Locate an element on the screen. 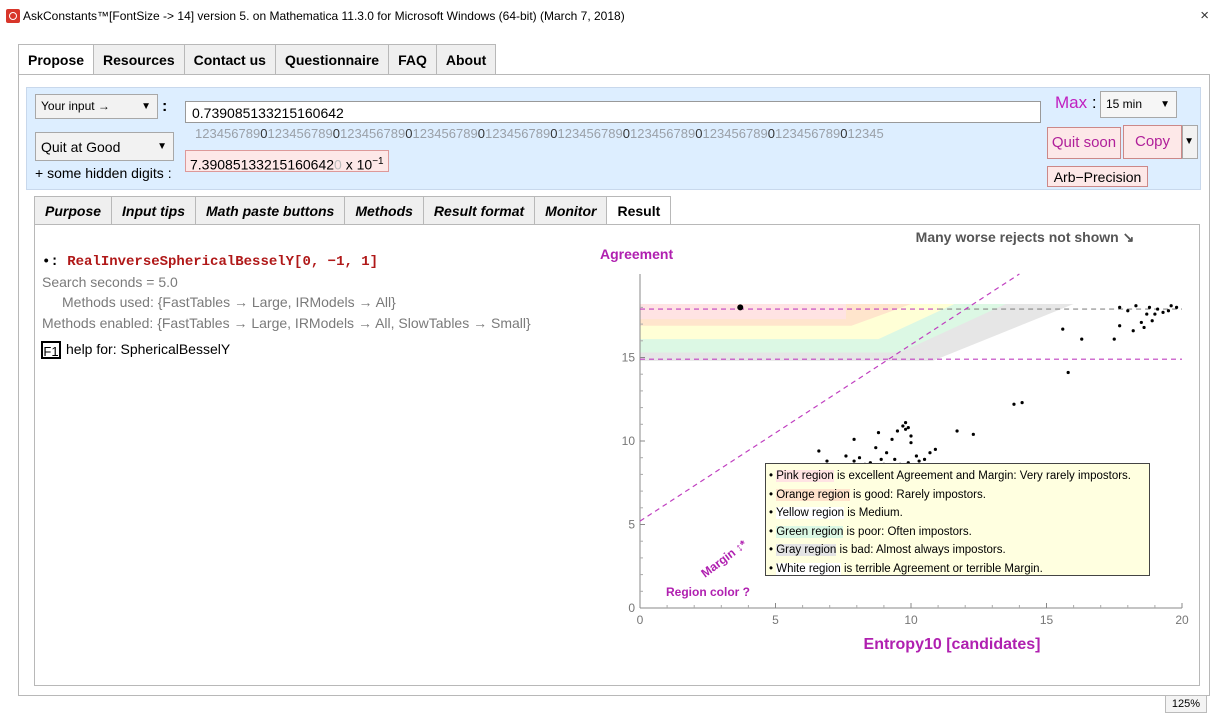 This screenshot has height=713, width=1217. search-seconds: Search seconds = 5.0 is located at coordinates (110, 282).